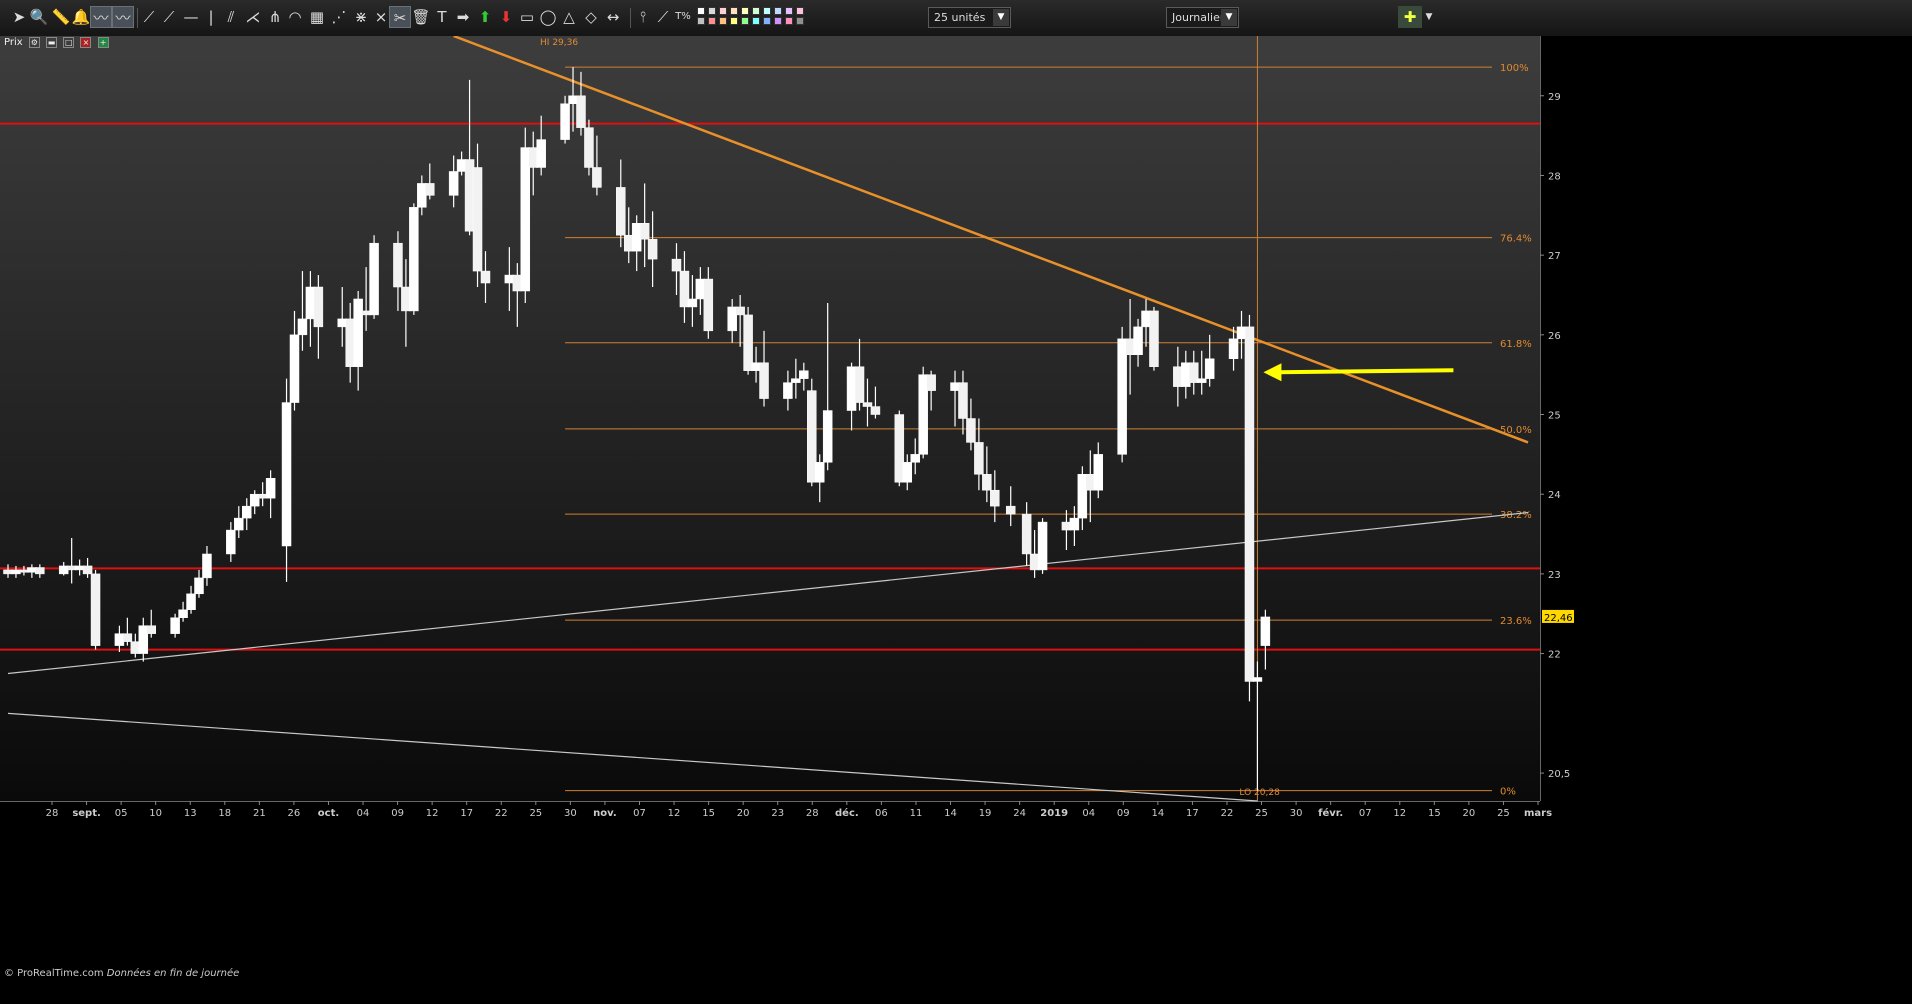 Image resolution: width=1912 pixels, height=1004 pixels. I want to click on gann-icon: ⋇, so click(361, 17).